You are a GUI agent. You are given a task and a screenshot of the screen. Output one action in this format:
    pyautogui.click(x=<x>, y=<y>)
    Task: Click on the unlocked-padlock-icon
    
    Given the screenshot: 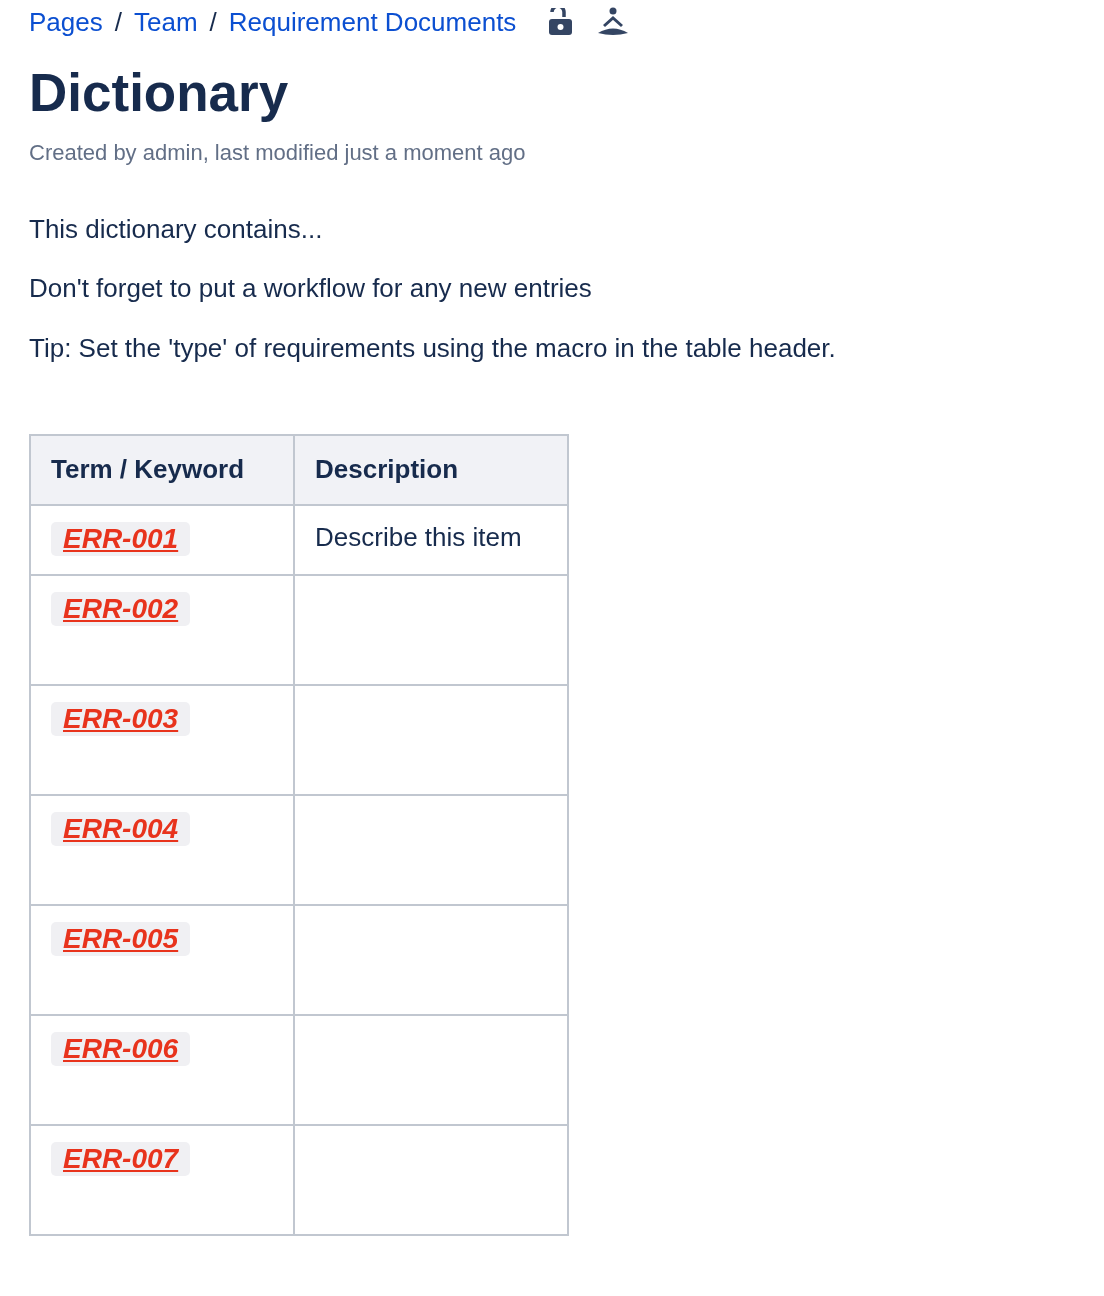 What is the action you would take?
    pyautogui.click(x=561, y=22)
    